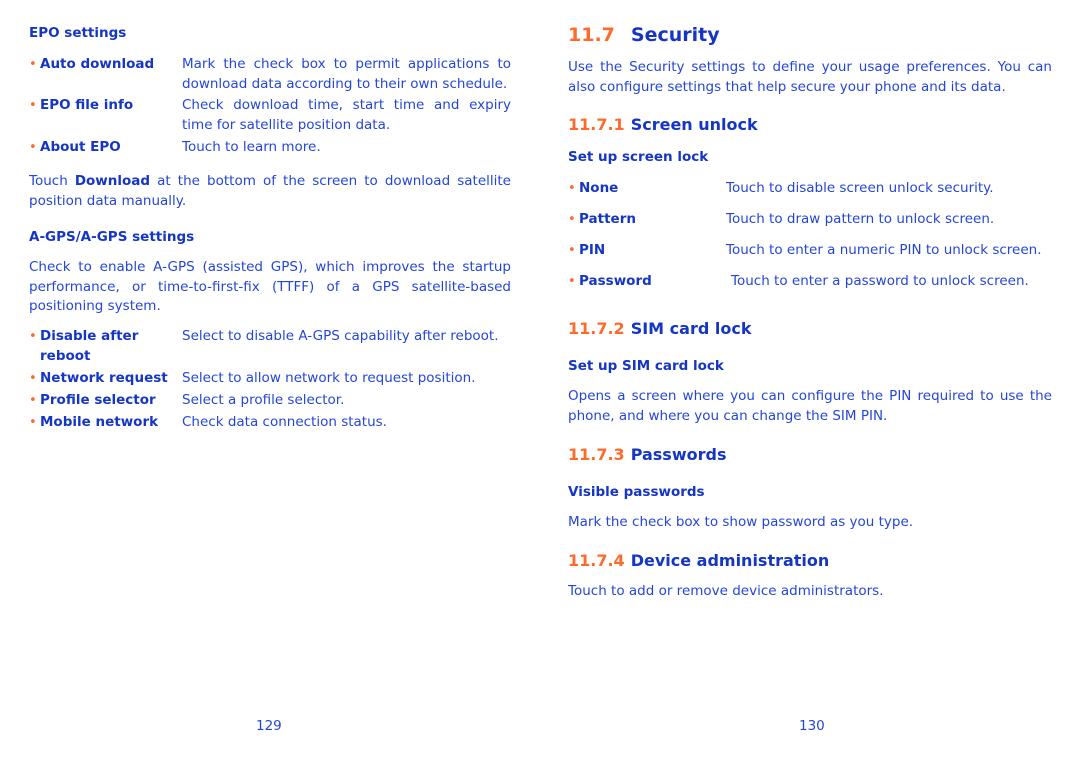 The image size is (1080, 767). Describe the element at coordinates (87, 105) in the screenshot. I see `term: EPO file info` at that location.